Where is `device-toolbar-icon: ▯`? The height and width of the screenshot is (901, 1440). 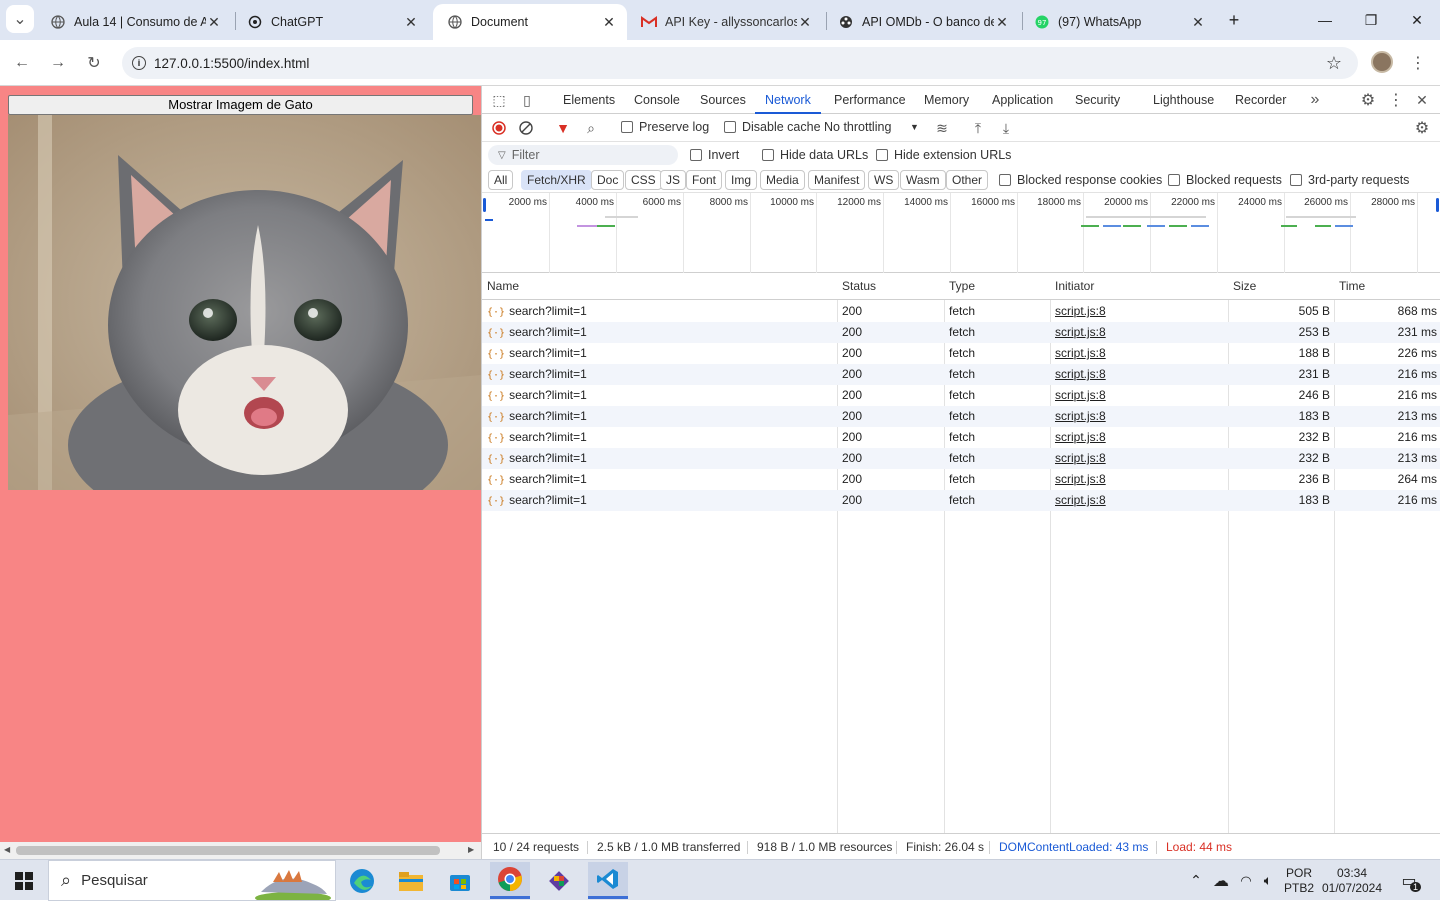 device-toolbar-icon: ▯ is located at coordinates (527, 100).